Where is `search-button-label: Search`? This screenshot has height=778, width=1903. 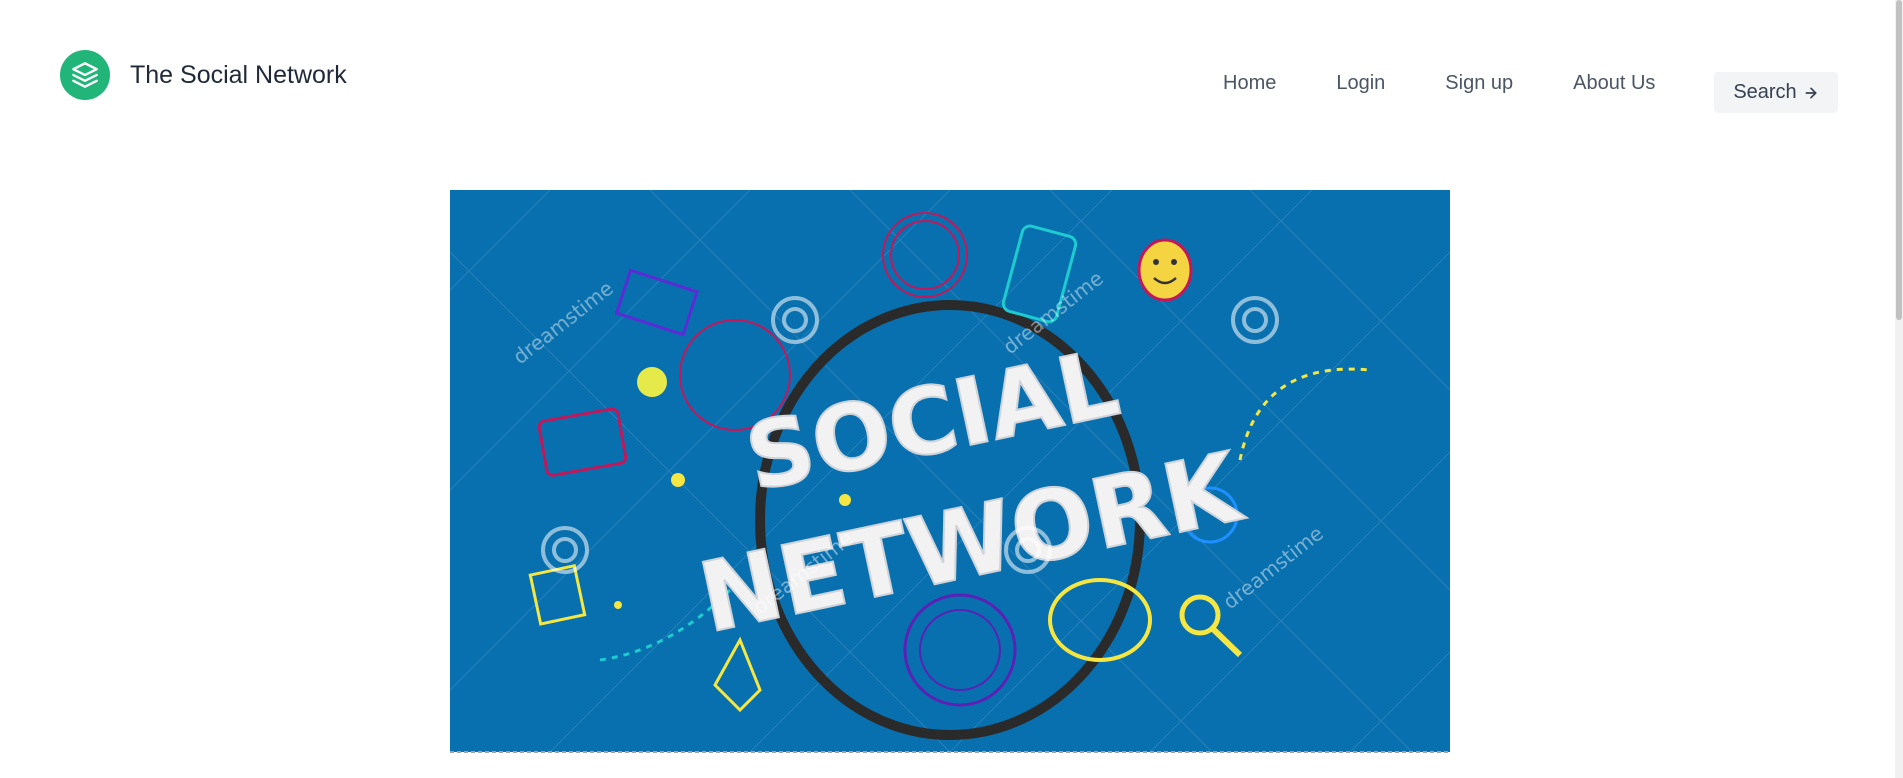
search-button-label: Search is located at coordinates (1765, 92).